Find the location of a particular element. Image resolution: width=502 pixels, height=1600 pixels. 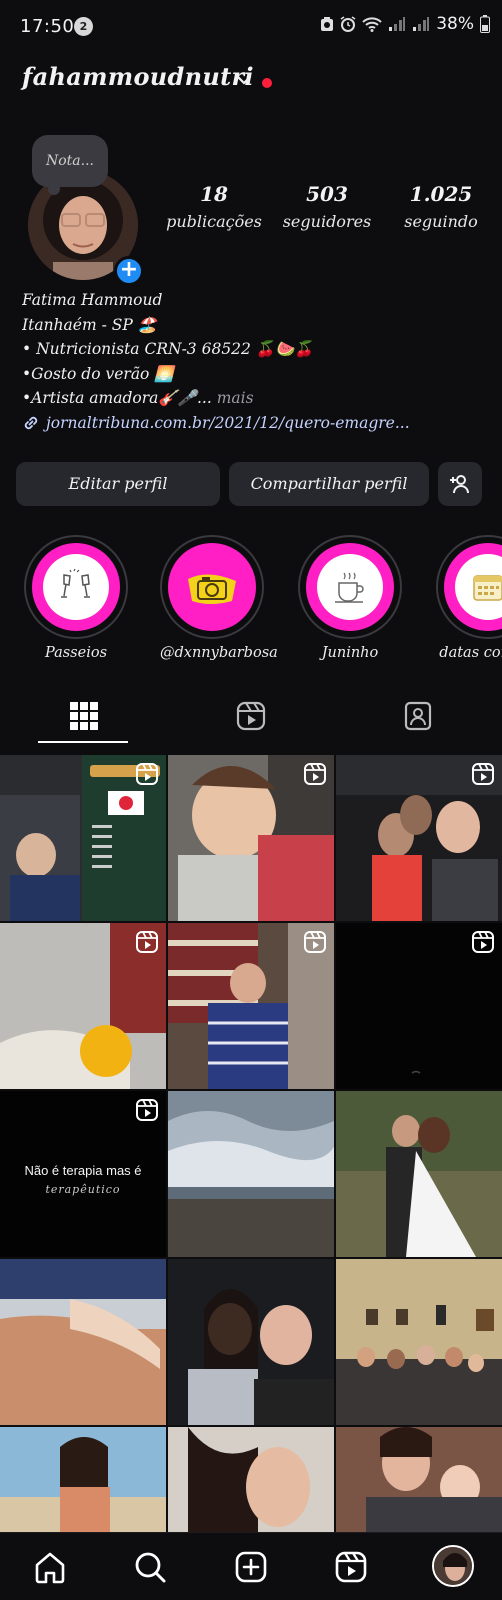

avatar is located at coordinates (453, 1566).